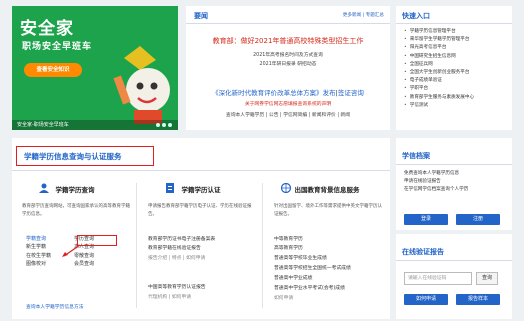 The image size is (524, 321). I want to click on highlight-box, so click(97, 240).